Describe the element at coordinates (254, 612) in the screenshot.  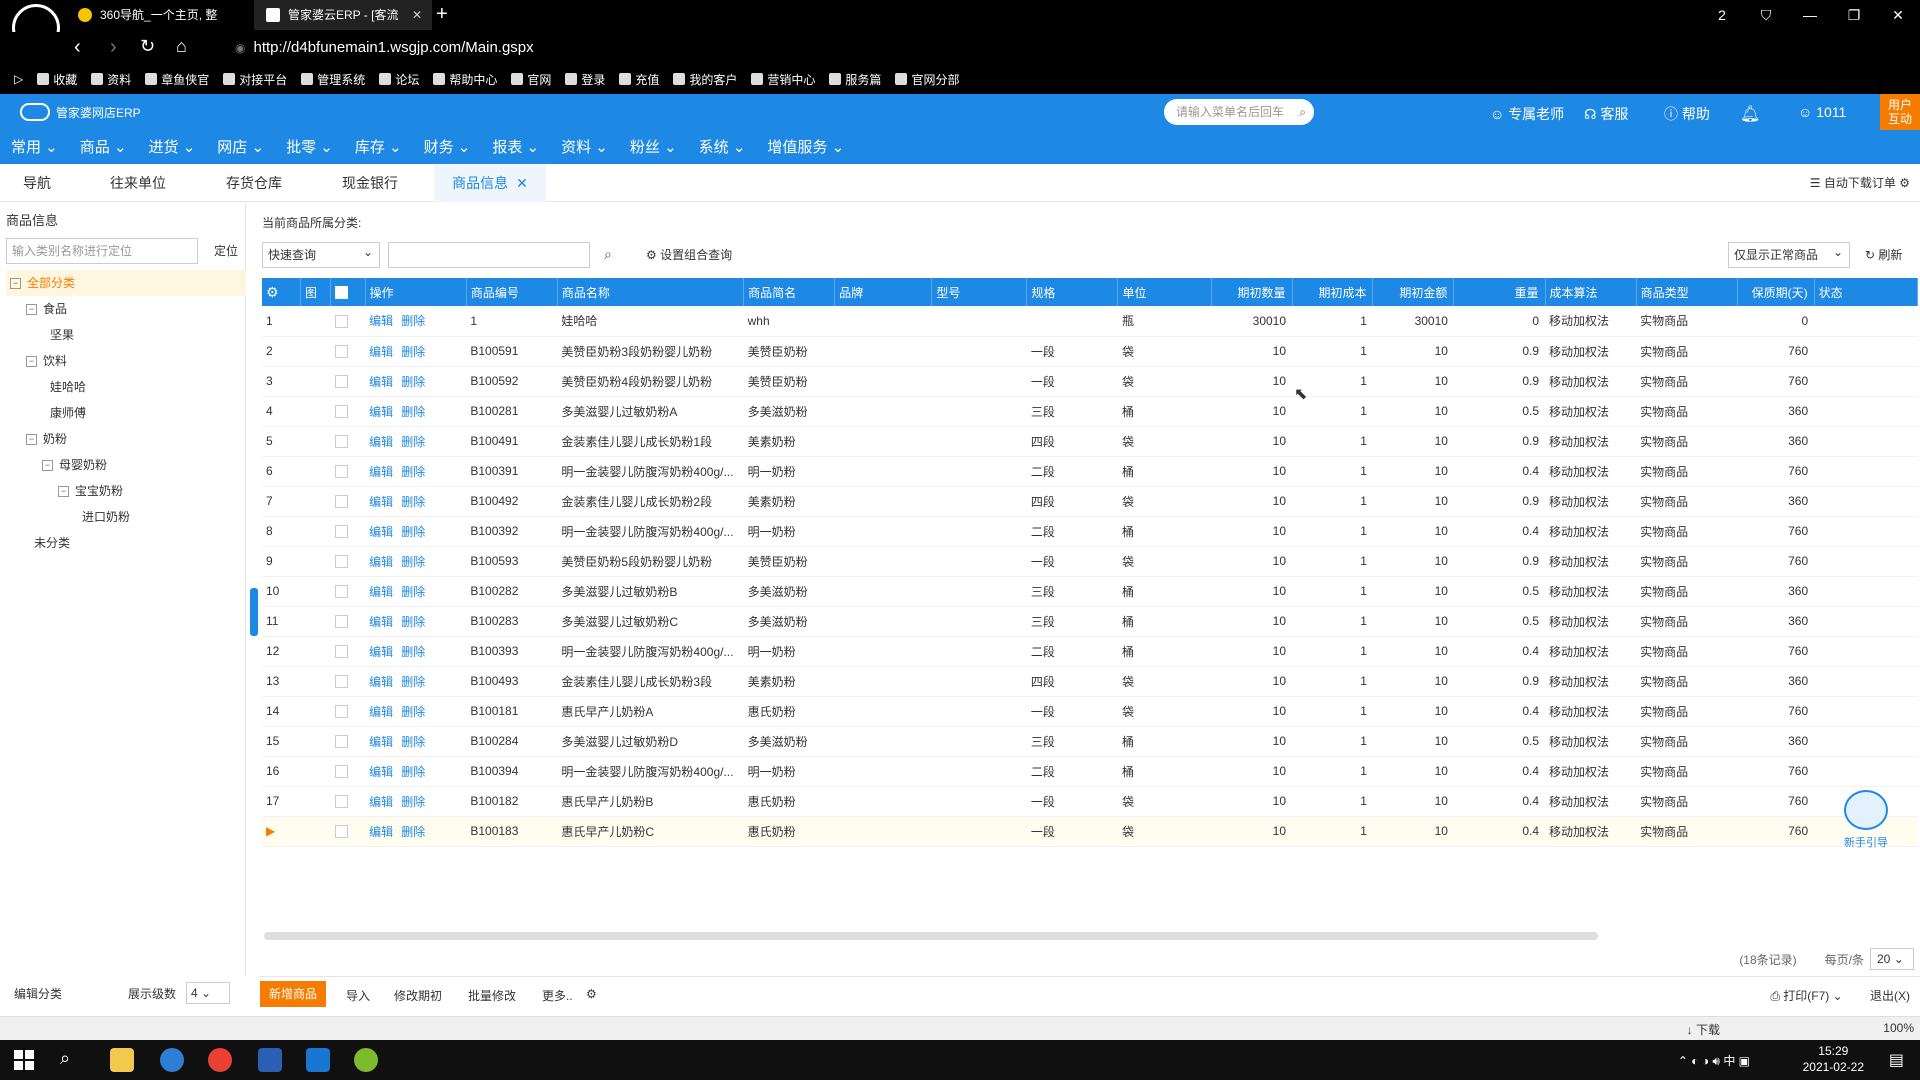
I see `panel-splitter-handle` at that location.